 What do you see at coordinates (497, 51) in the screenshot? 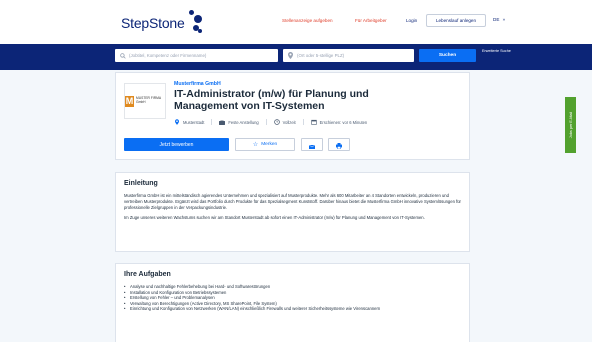
I see `advanced-search-link: Erweiterte Suche` at bounding box center [497, 51].